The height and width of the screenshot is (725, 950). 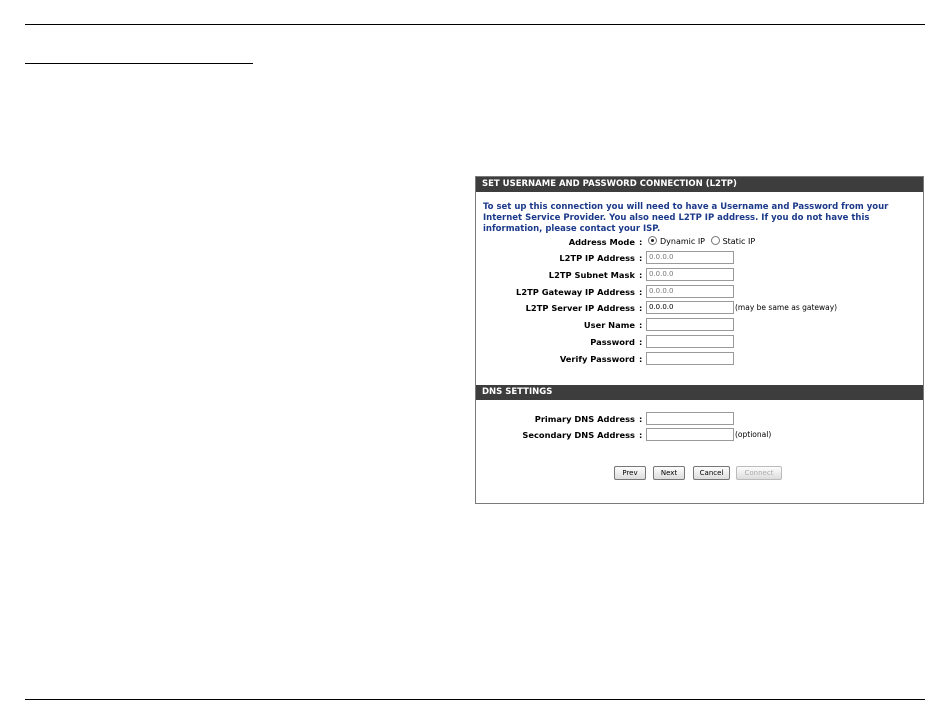 I want to click on dynamic-ip-radio, so click(x=652, y=240).